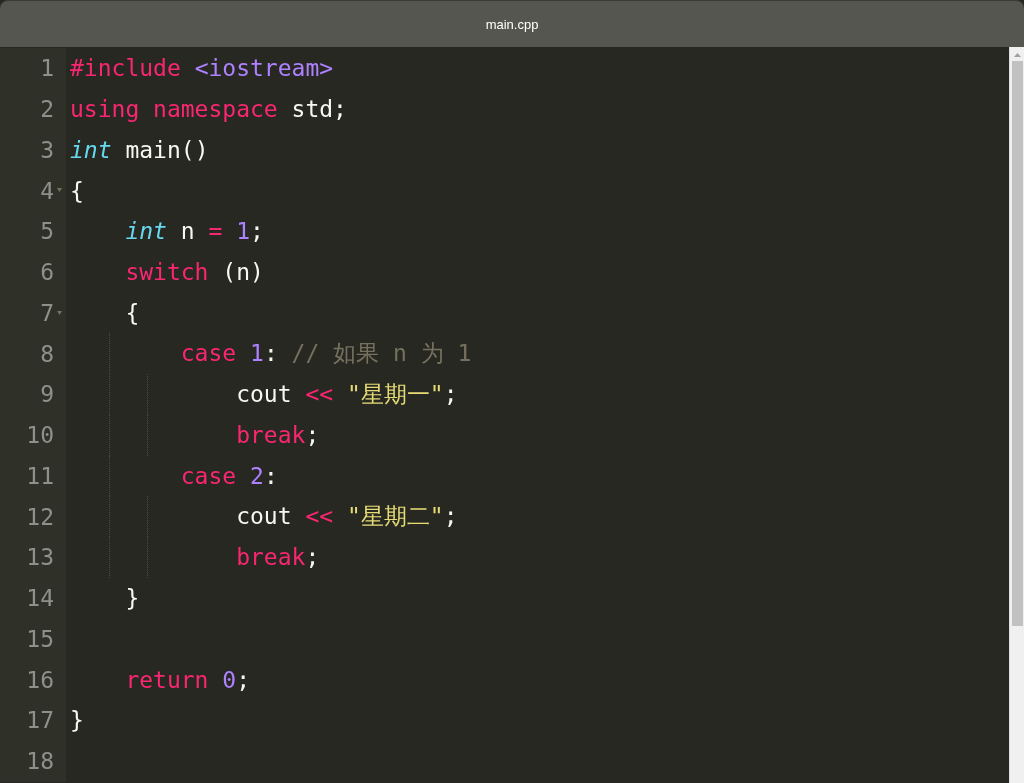 This screenshot has width=1024, height=783. What do you see at coordinates (47, 68) in the screenshot?
I see `line-number: 1` at bounding box center [47, 68].